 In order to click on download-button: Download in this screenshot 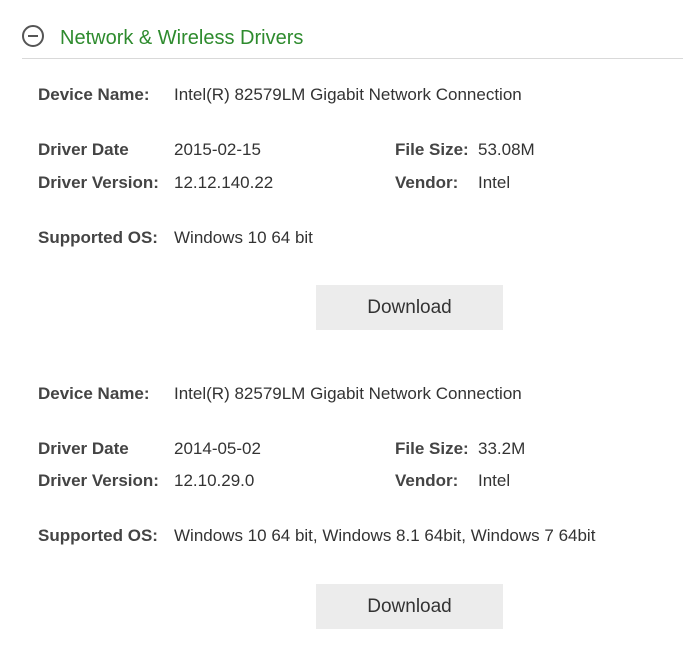, I will do `click(409, 606)`.